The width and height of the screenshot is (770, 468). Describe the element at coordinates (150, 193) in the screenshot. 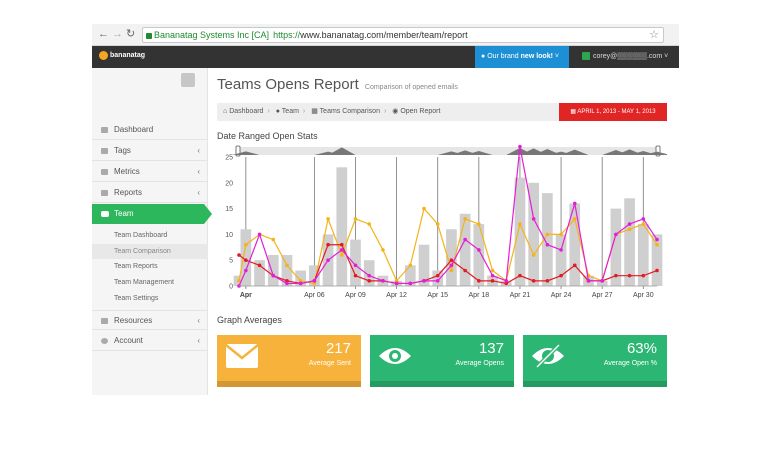

I see `sidebar-item-reports: Reports ‹` at that location.